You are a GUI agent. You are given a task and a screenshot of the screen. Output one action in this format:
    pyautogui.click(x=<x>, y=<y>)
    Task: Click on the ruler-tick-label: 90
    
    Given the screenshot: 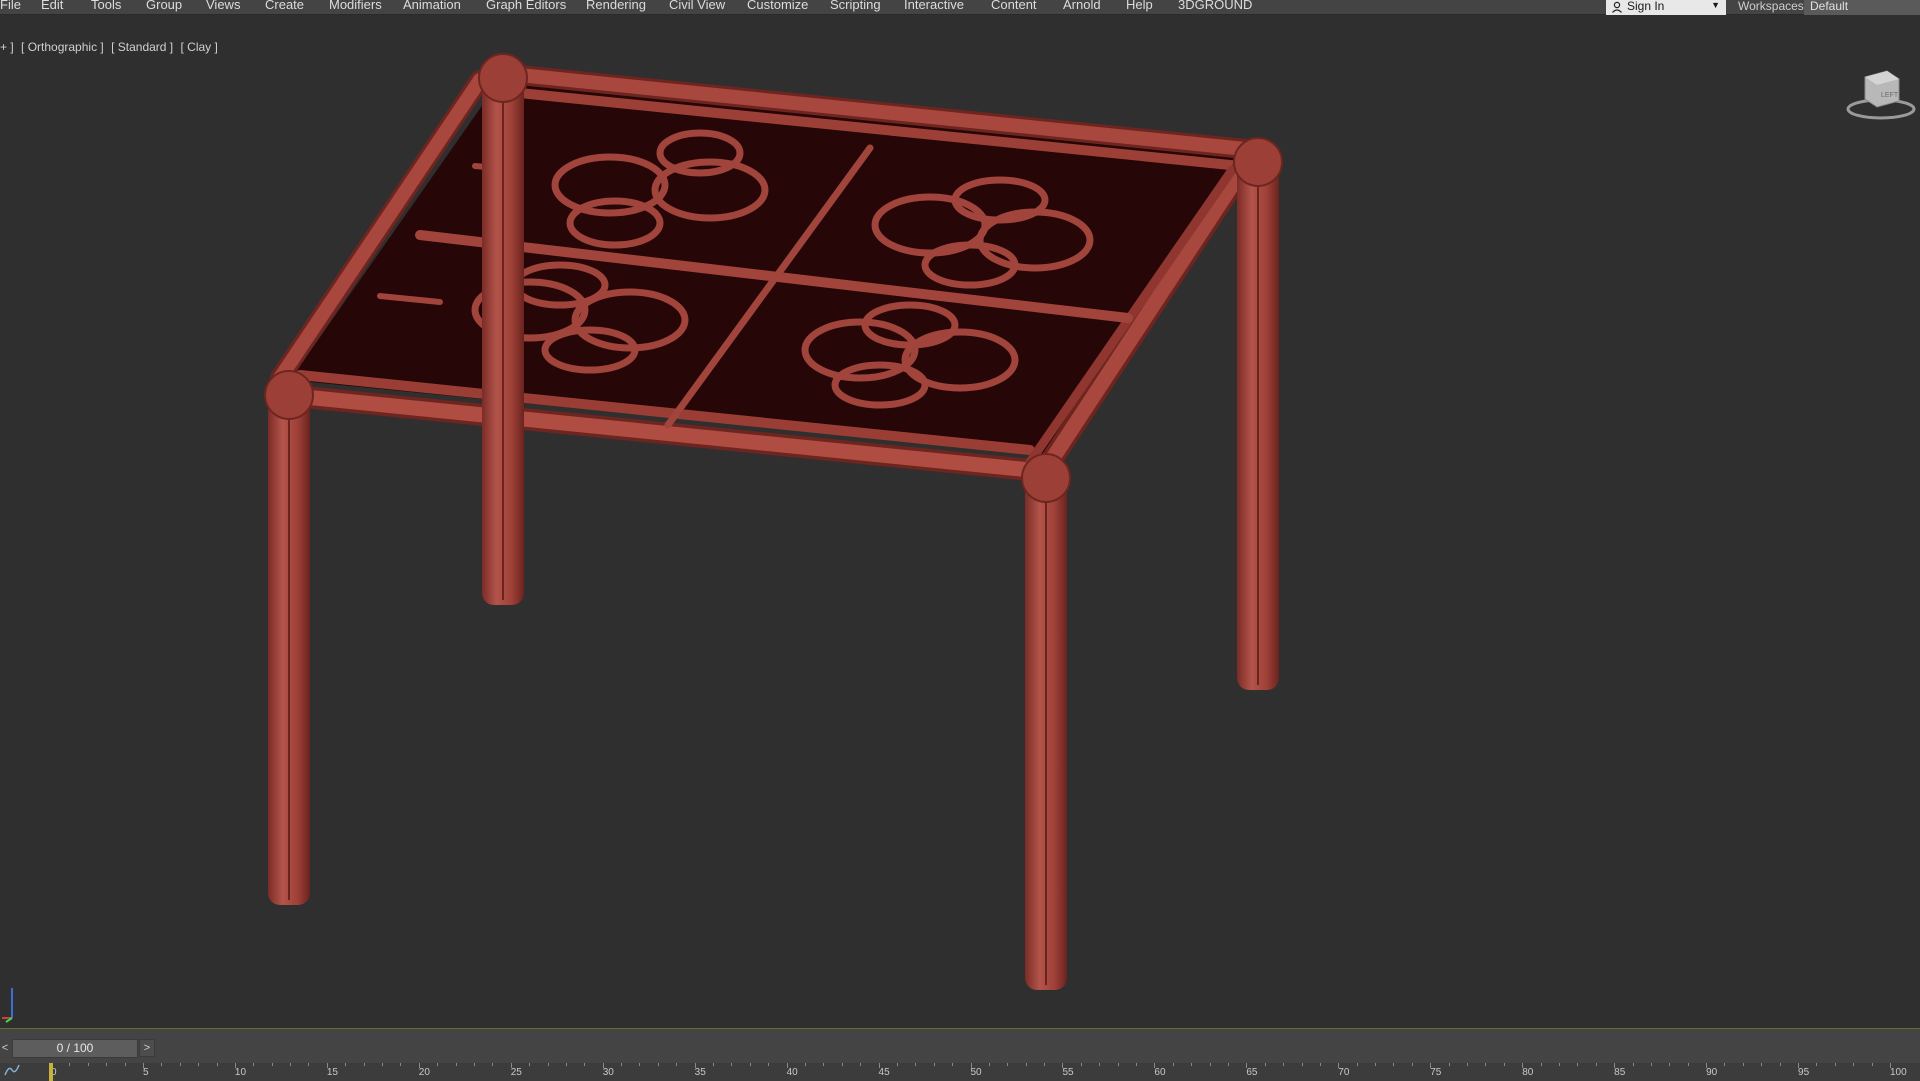 What is the action you would take?
    pyautogui.click(x=1712, y=1072)
    